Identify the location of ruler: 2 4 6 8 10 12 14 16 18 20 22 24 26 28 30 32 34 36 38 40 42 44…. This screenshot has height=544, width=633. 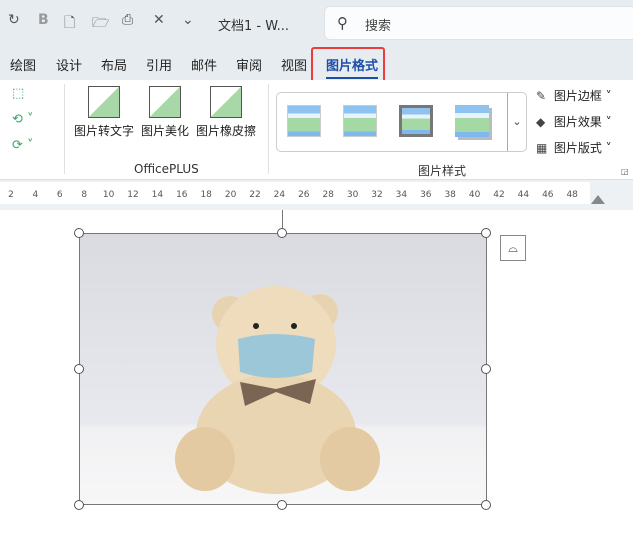
(316, 195).